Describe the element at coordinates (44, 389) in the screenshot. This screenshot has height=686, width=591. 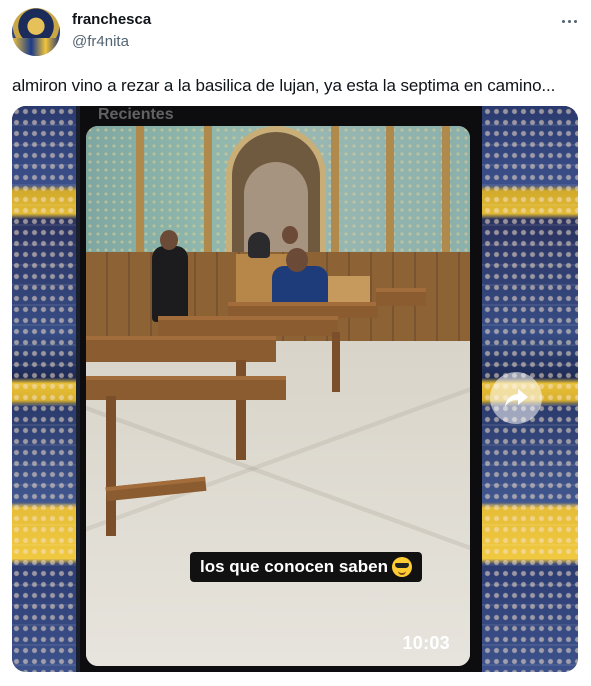
I see `stadium-crowd-background-left` at that location.